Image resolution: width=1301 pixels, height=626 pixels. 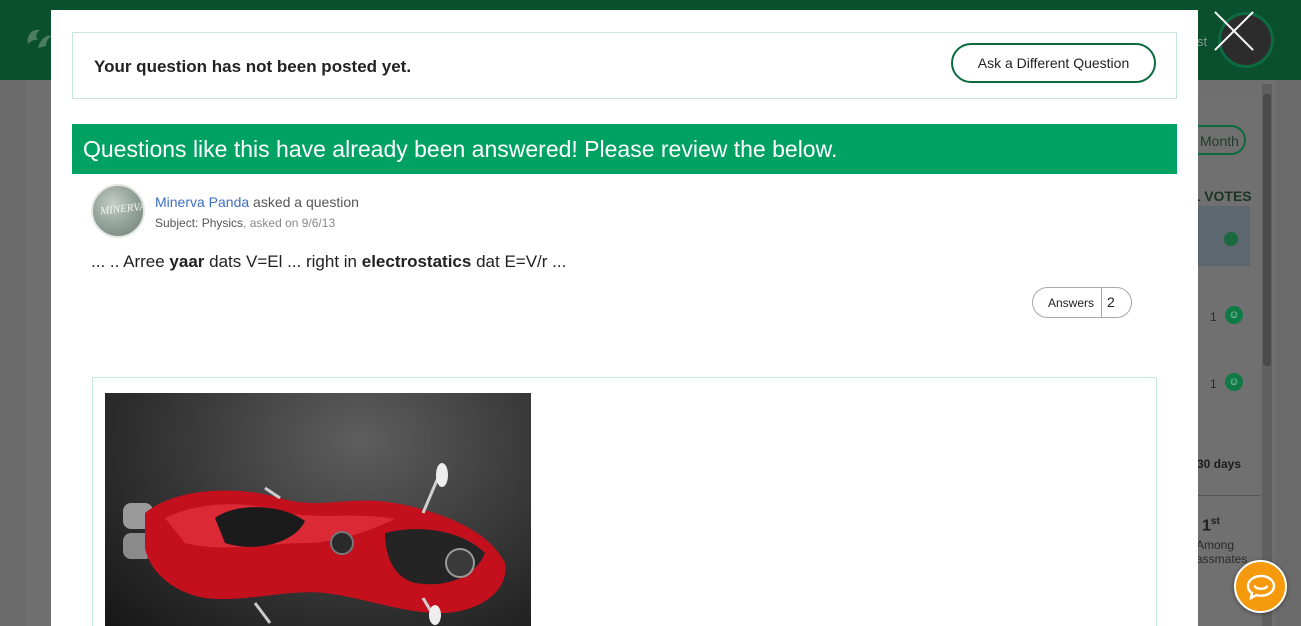 What do you see at coordinates (1202, 41) in the screenshot?
I see `header-link: st` at bounding box center [1202, 41].